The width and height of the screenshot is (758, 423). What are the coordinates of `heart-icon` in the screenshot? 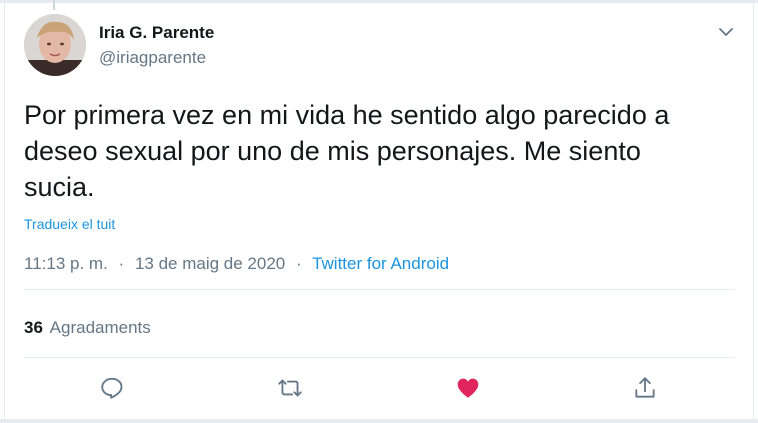 It's located at (468, 388).